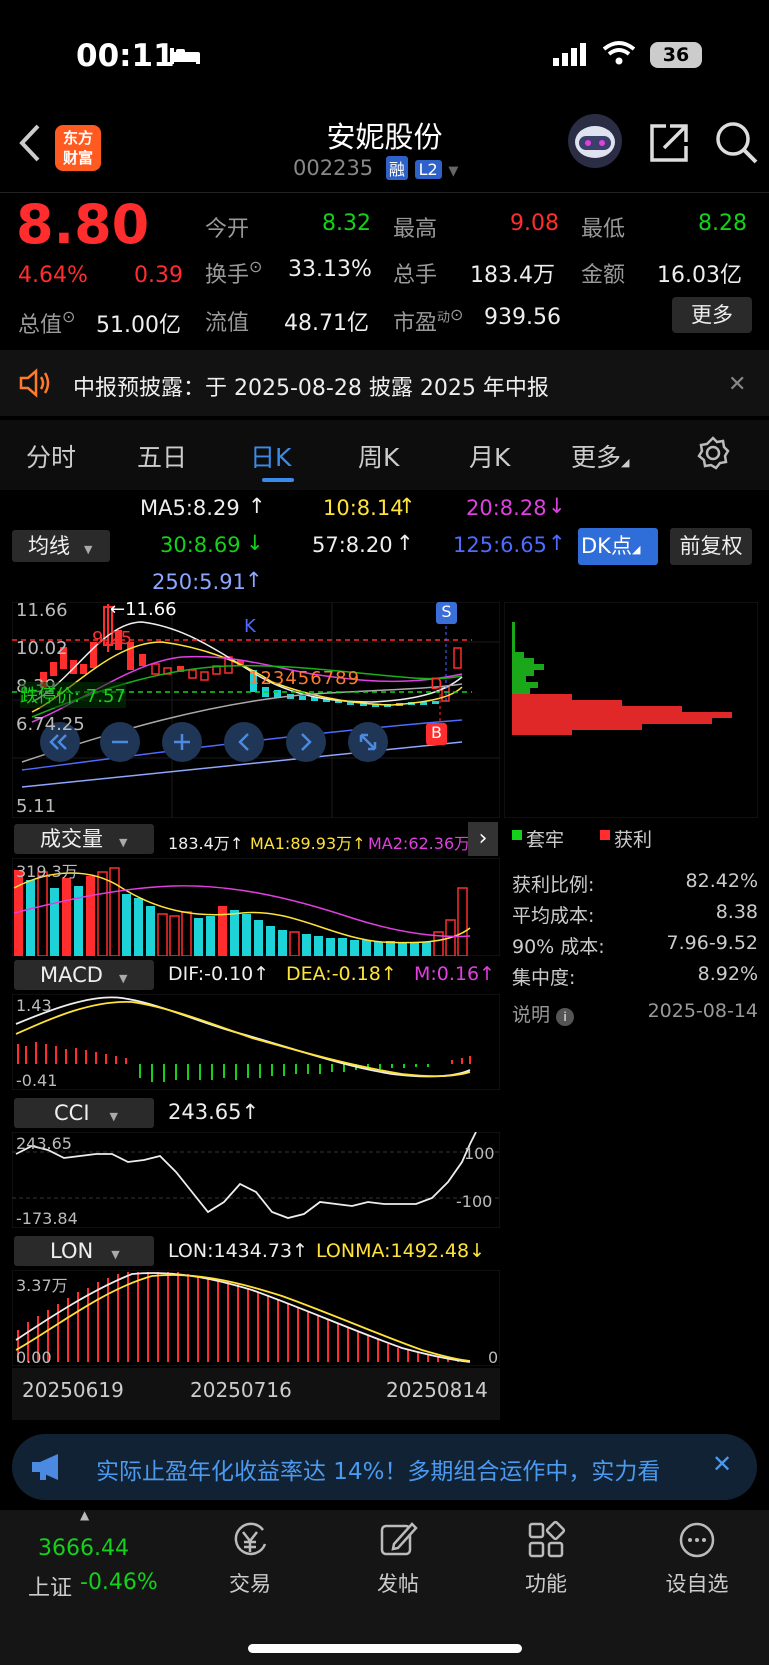 This screenshot has height=1665, width=769. Describe the element at coordinates (214, 742) in the screenshot. I see `chart-nav-buttons` at that location.